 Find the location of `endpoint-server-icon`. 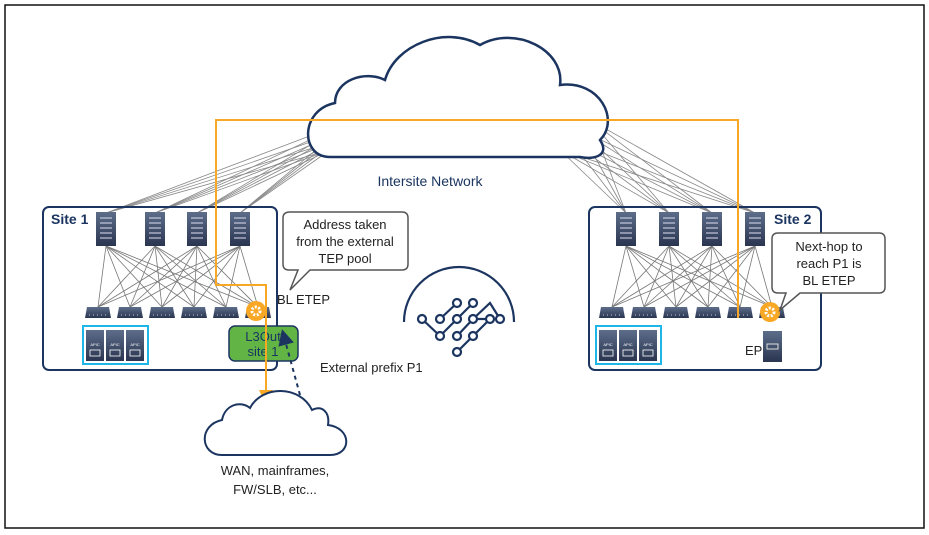

endpoint-server-icon is located at coordinates (772, 346).